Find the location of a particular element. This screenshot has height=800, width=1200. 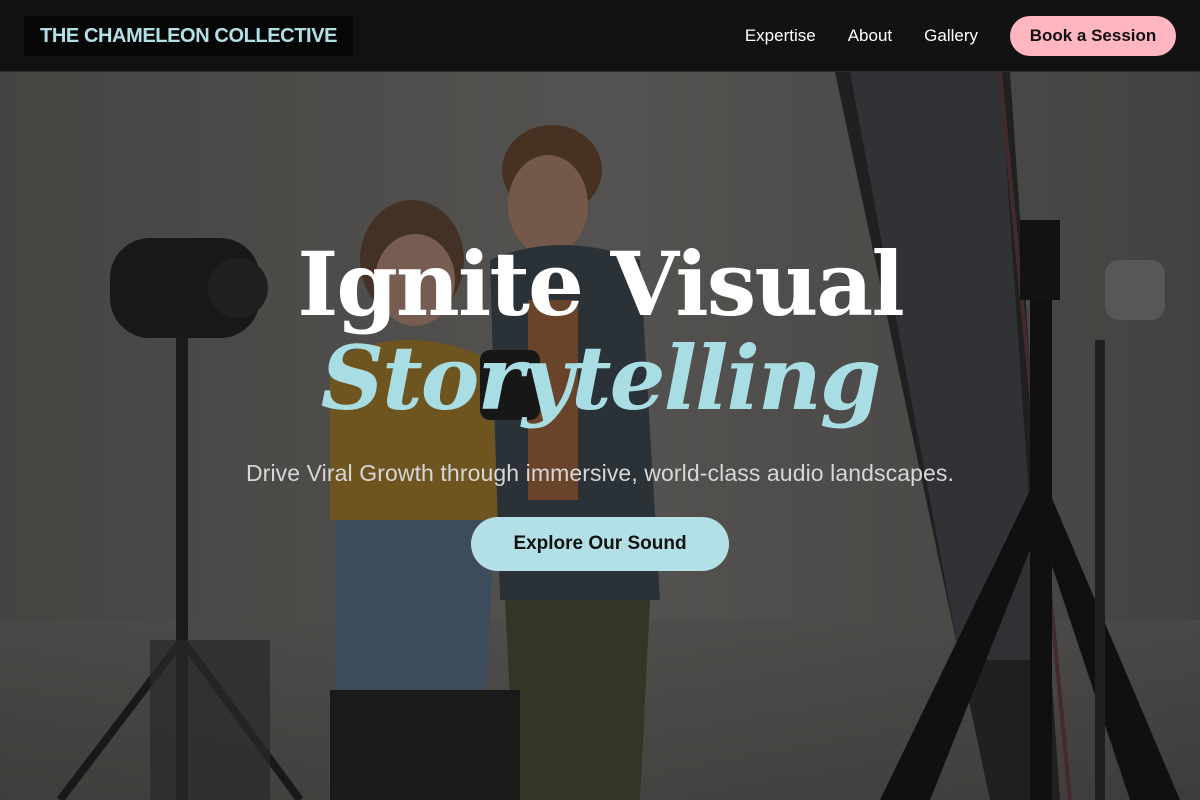

brand-logo: THE CHAMELEON COLLECTIVE is located at coordinates (189, 36).